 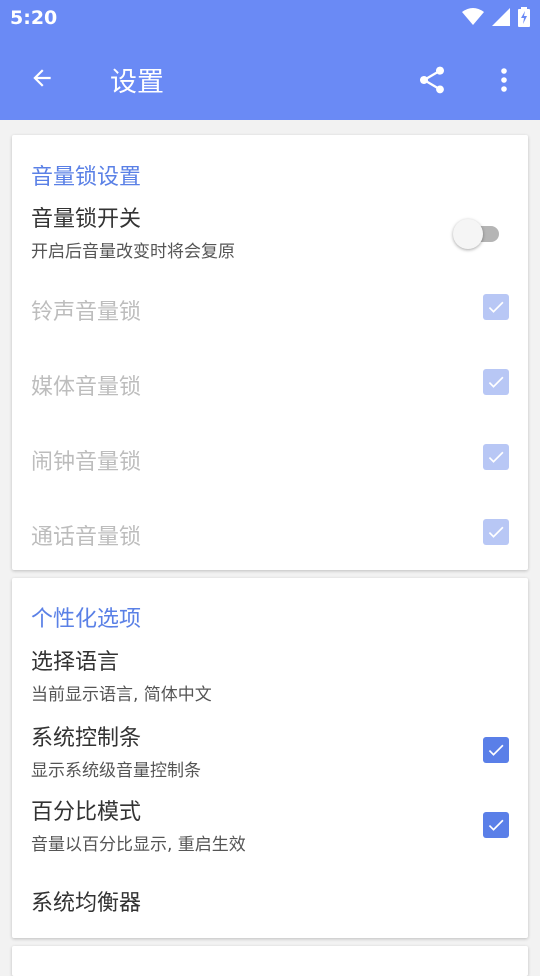 I want to click on next-card, so click(x=270, y=961).